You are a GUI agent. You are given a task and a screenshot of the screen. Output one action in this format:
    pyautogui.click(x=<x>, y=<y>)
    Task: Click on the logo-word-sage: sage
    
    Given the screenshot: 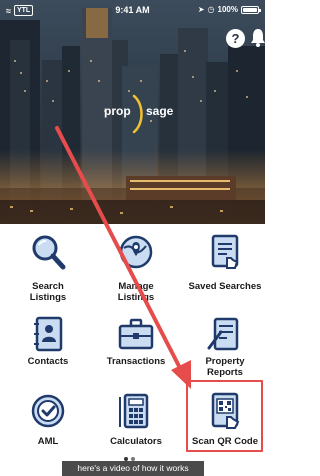 What is the action you would take?
    pyautogui.click(x=160, y=111)
    